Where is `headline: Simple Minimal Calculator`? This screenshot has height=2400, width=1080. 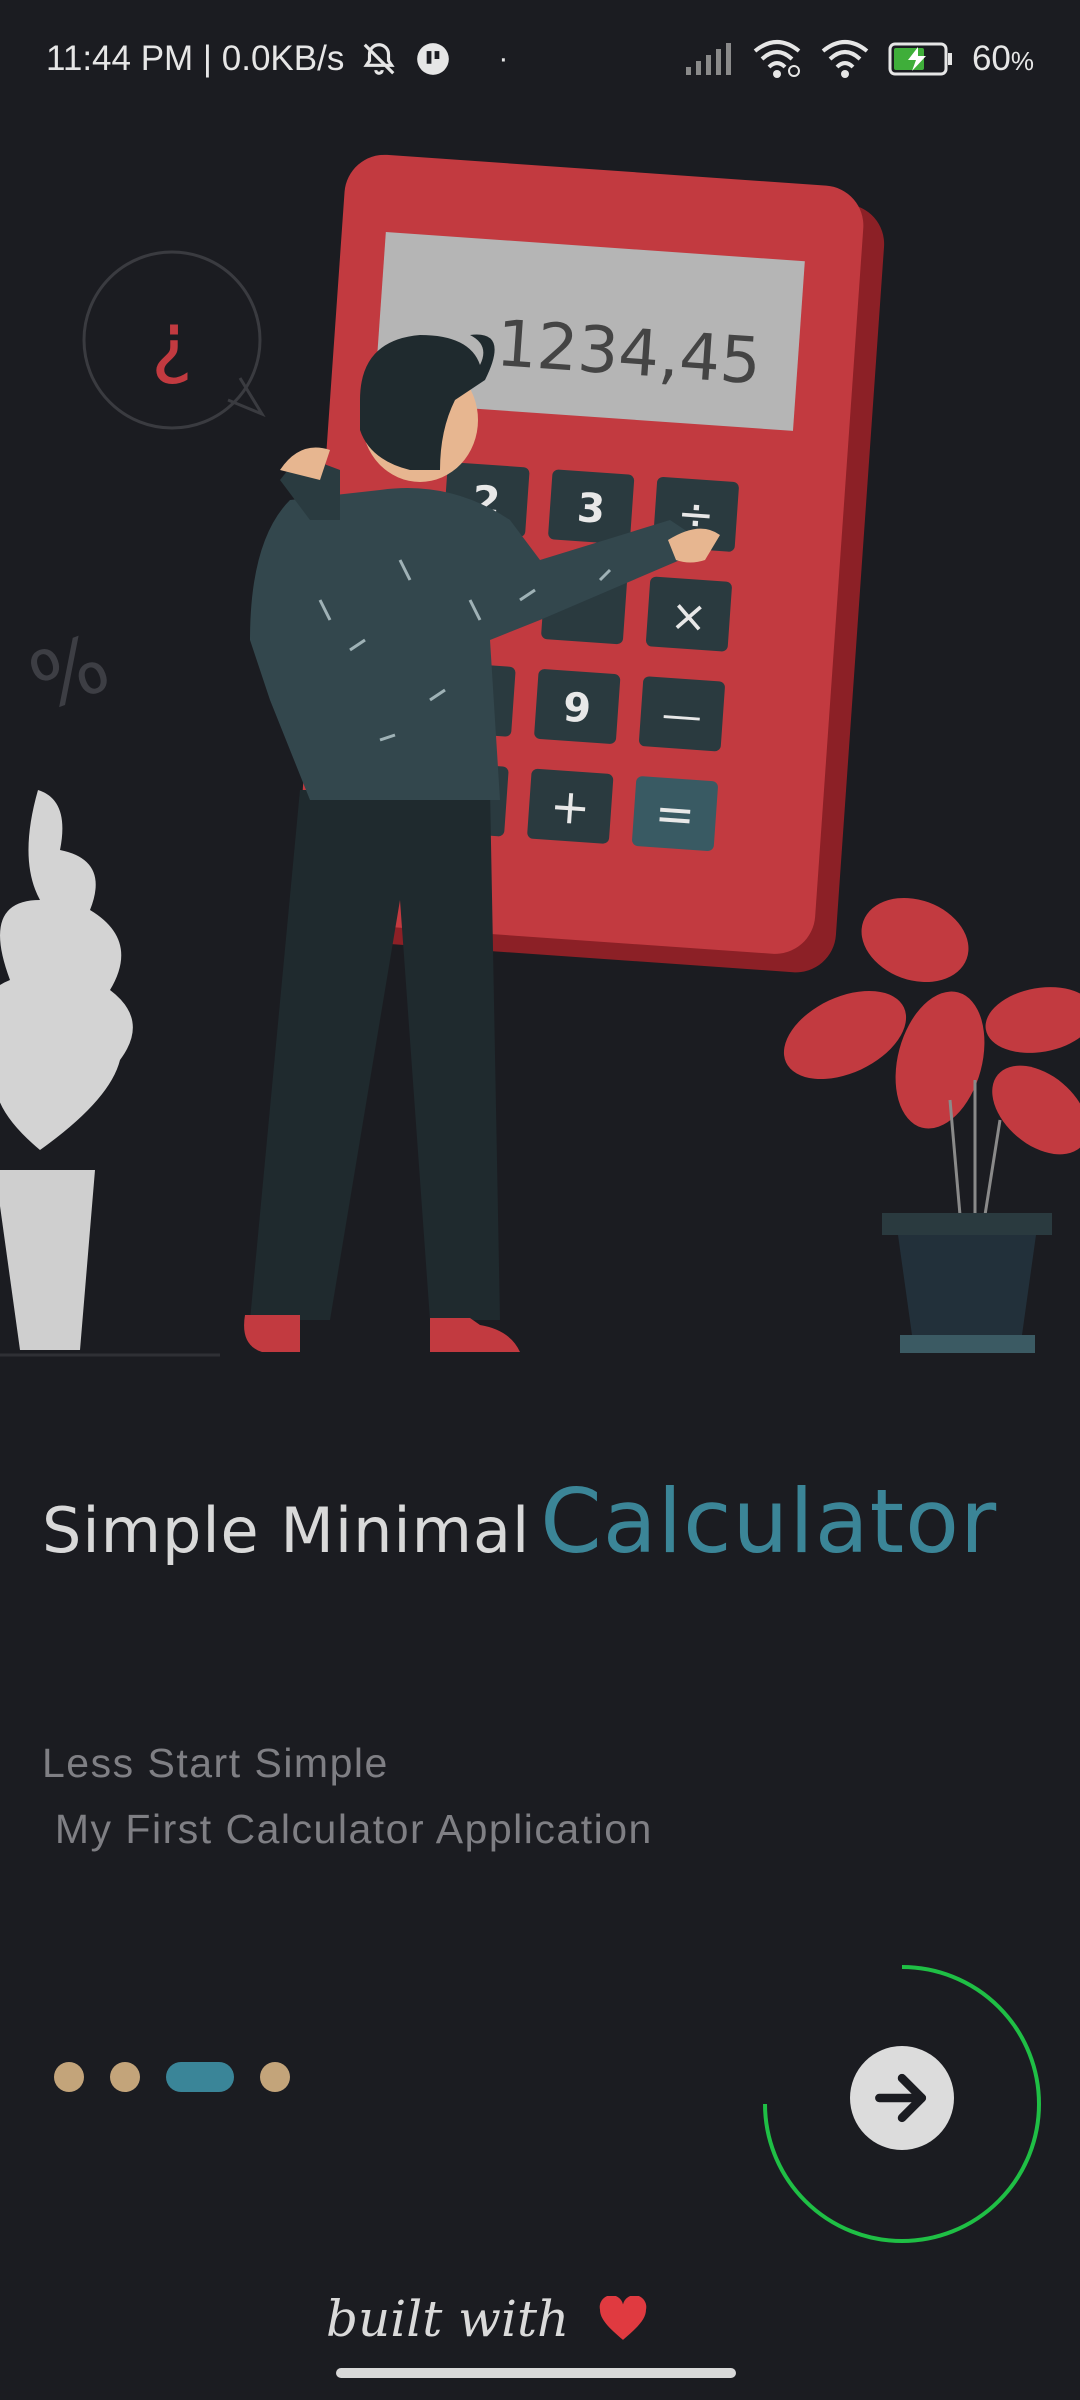 headline: Simple Minimal Calculator is located at coordinates (519, 1521).